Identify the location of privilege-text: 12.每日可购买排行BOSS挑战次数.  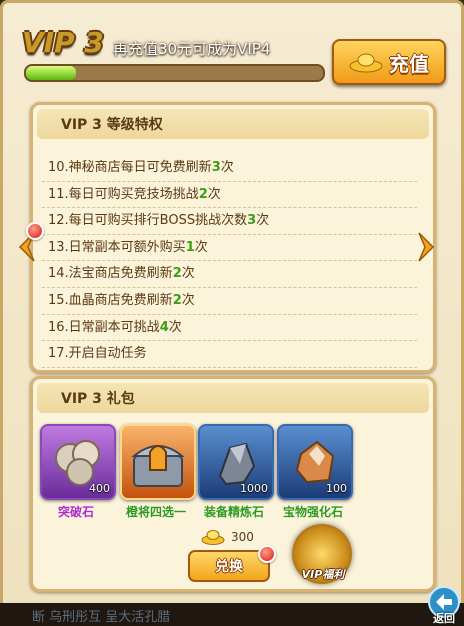
(148, 221).